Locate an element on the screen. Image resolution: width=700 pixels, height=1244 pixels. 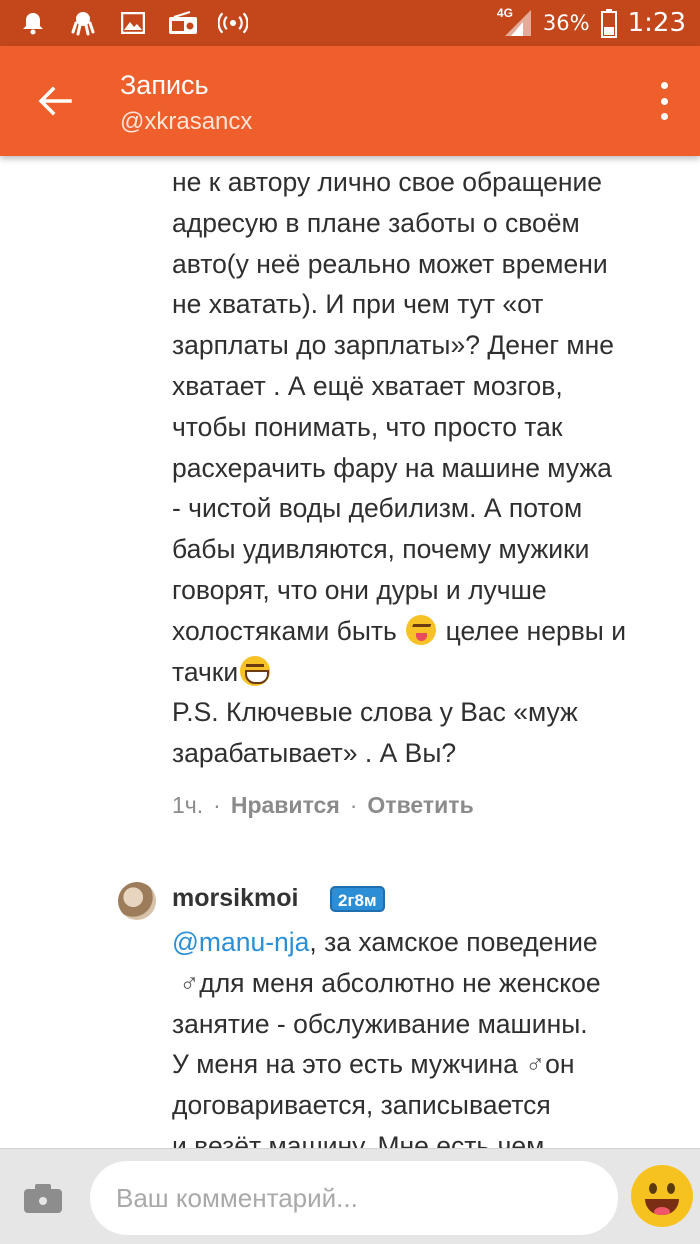
network-type: 4G is located at coordinates (504, 13).